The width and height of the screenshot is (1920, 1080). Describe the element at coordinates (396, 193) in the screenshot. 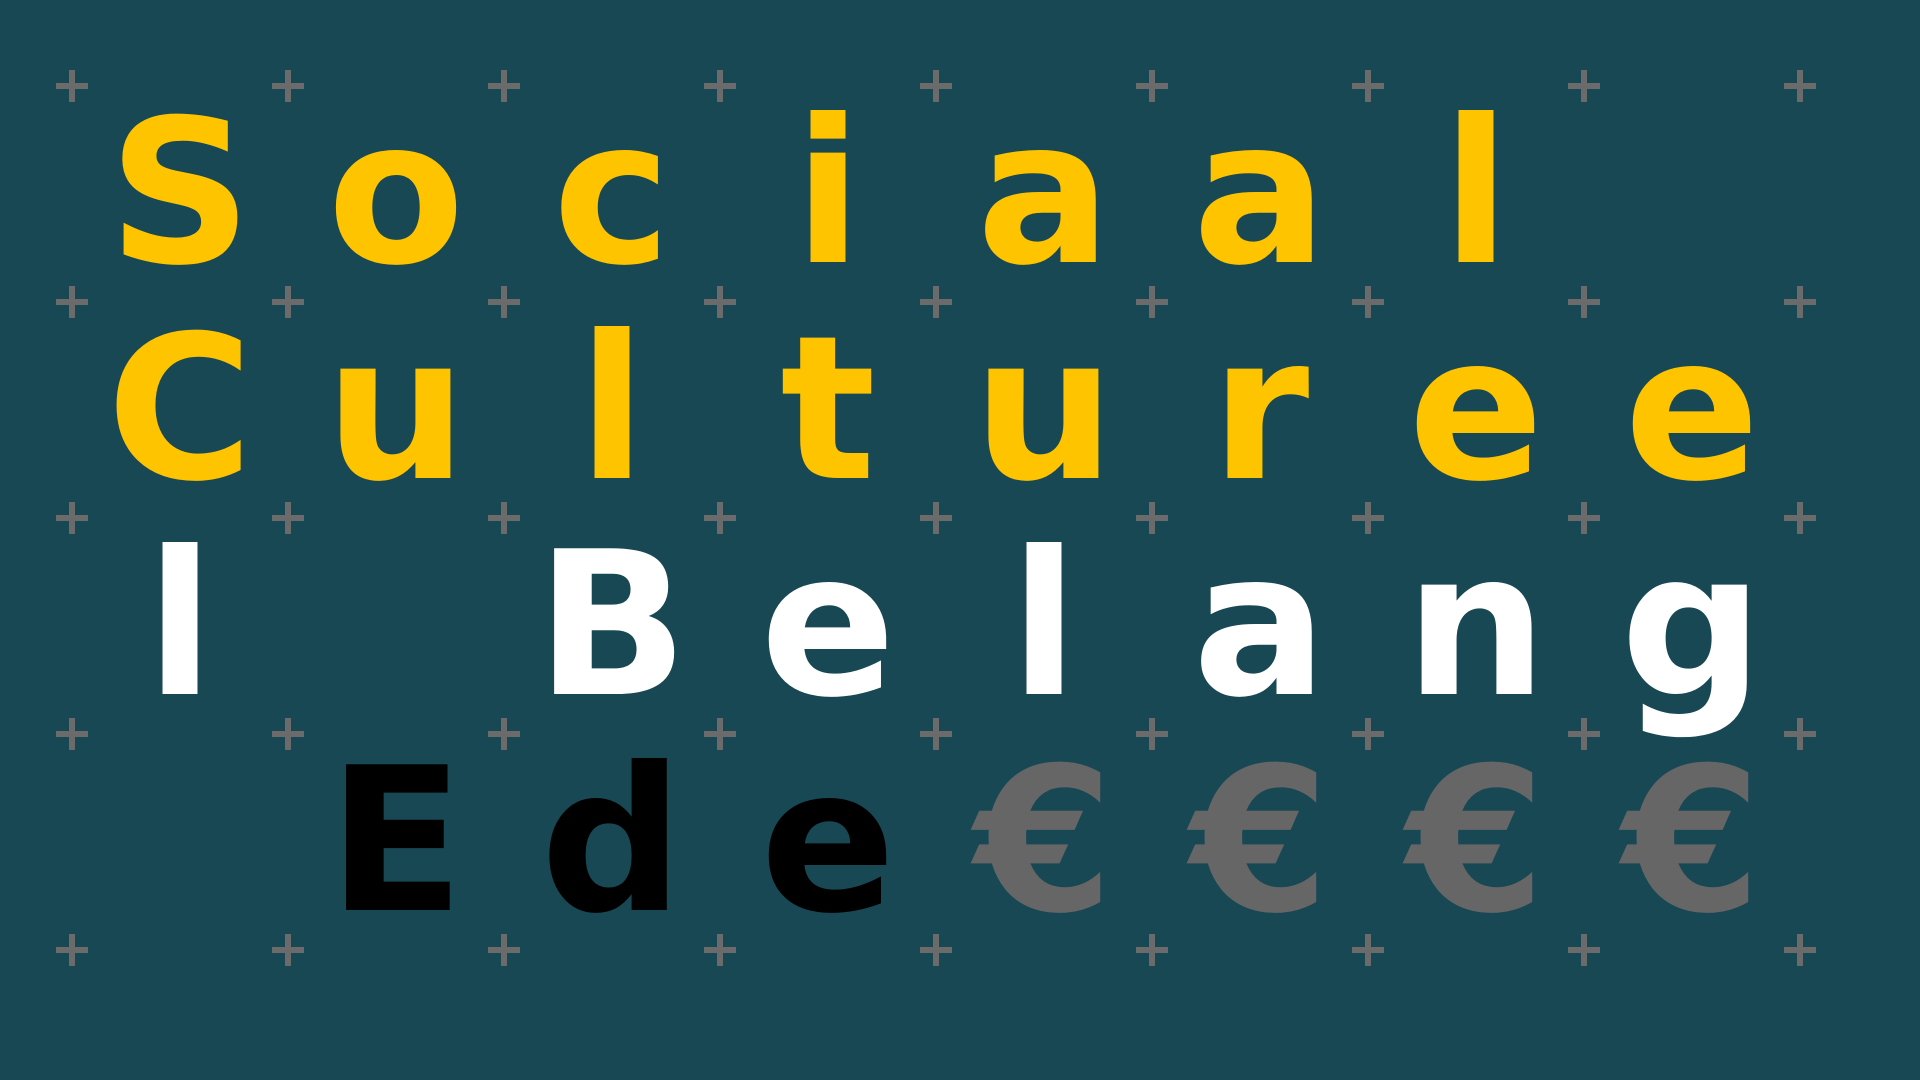

I see `letter-tile: o` at that location.